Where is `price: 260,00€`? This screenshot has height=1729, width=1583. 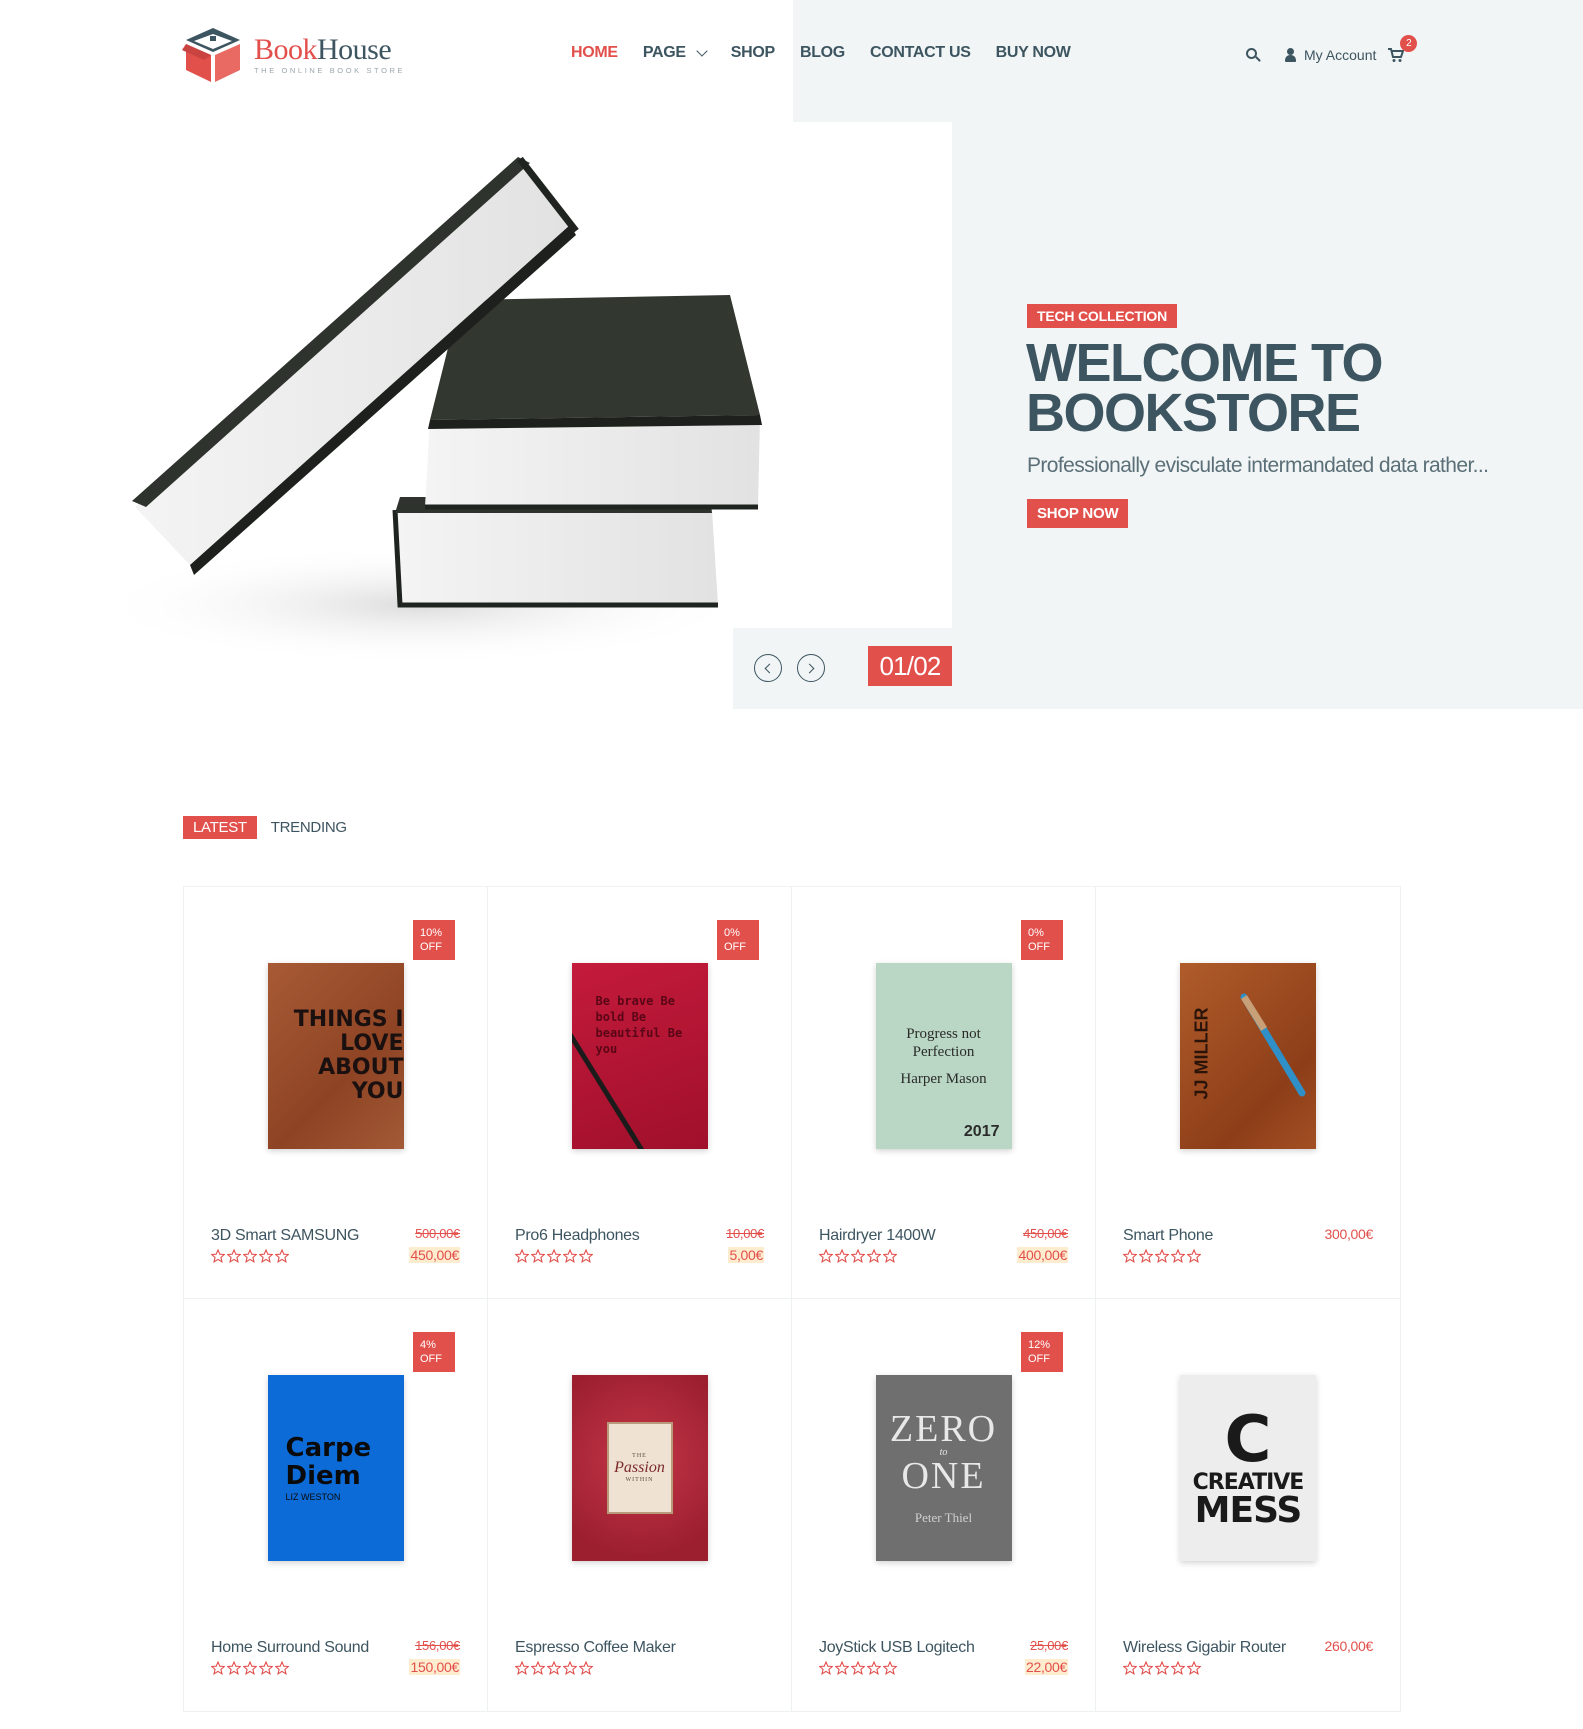
price: 260,00€ is located at coordinates (1348, 1646).